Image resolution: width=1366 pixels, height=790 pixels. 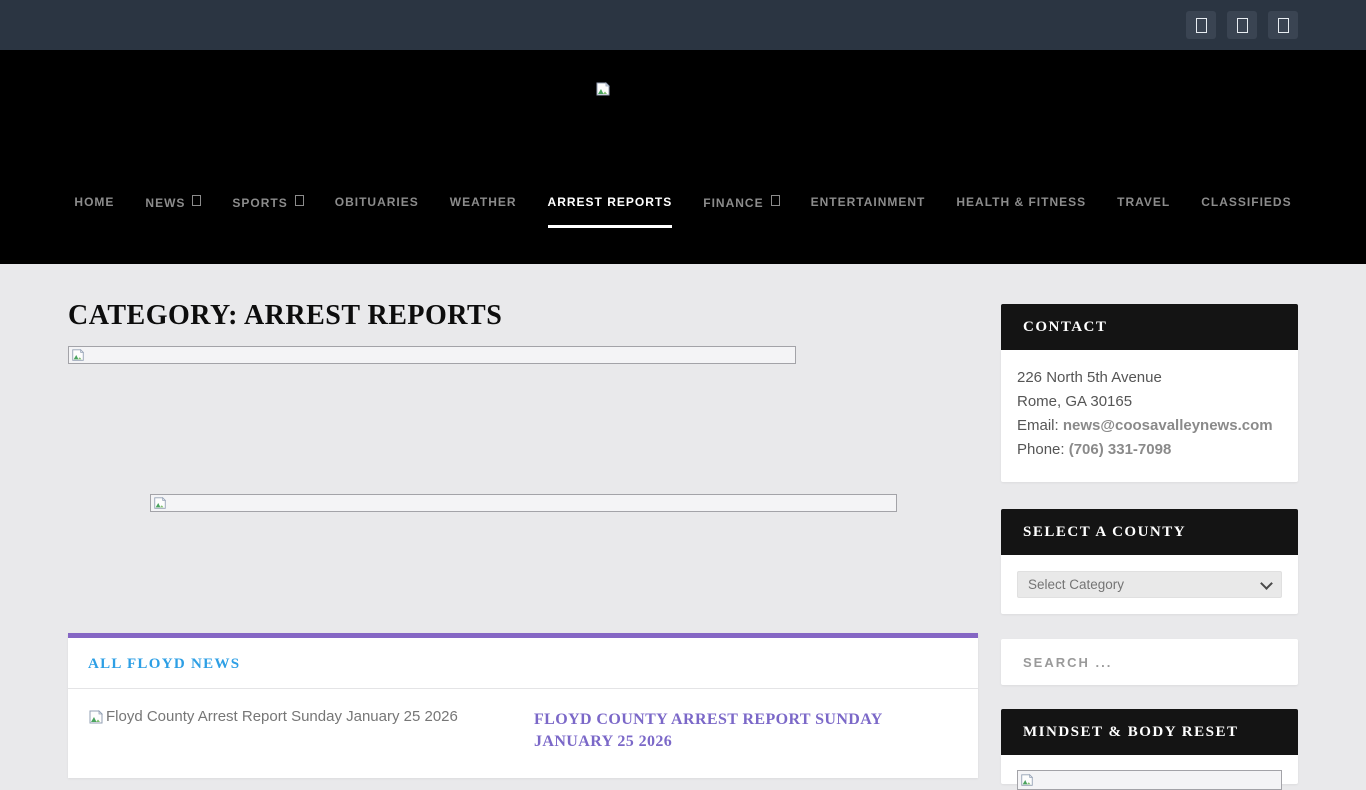 What do you see at coordinates (173, 211) in the screenshot?
I see `nav-item-news: NEWS` at bounding box center [173, 211].